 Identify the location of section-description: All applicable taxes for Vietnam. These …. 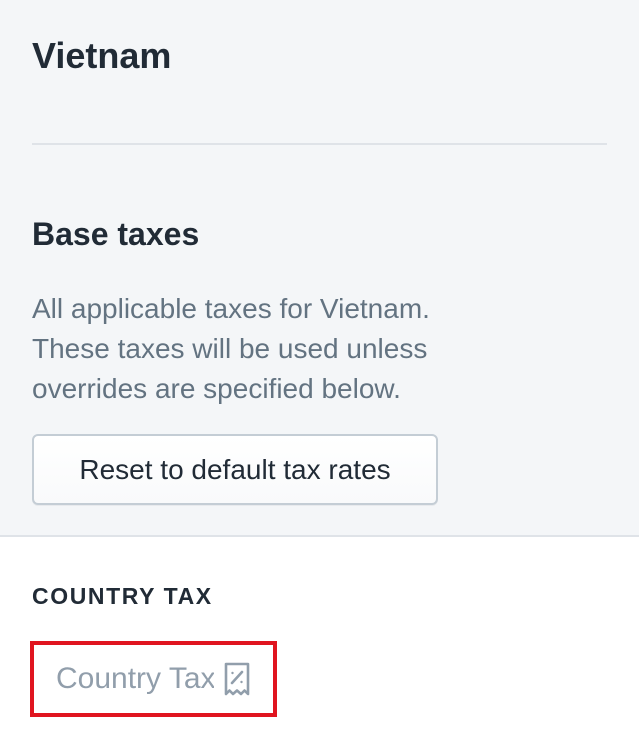
(231, 348).